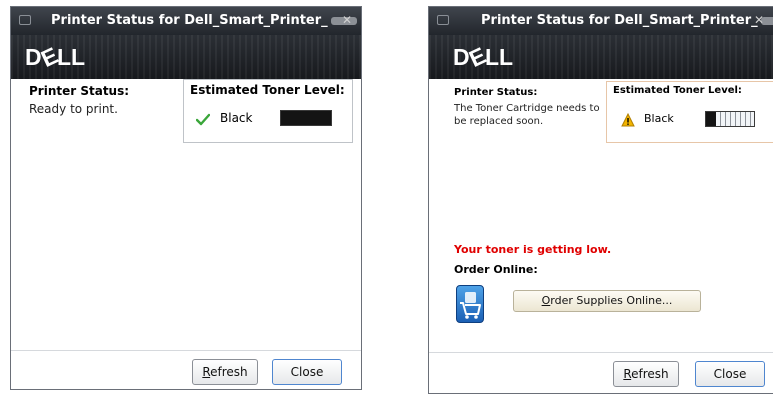  I want to click on cart-glyph-icon, so click(470, 305).